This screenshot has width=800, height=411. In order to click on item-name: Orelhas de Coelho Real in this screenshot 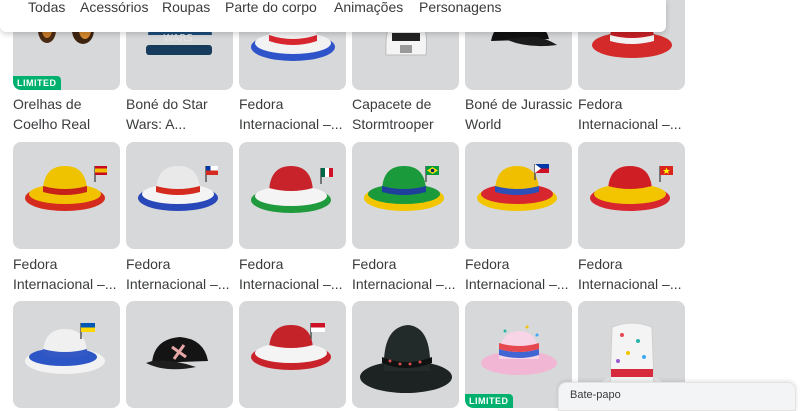, I will do `click(67, 114)`.